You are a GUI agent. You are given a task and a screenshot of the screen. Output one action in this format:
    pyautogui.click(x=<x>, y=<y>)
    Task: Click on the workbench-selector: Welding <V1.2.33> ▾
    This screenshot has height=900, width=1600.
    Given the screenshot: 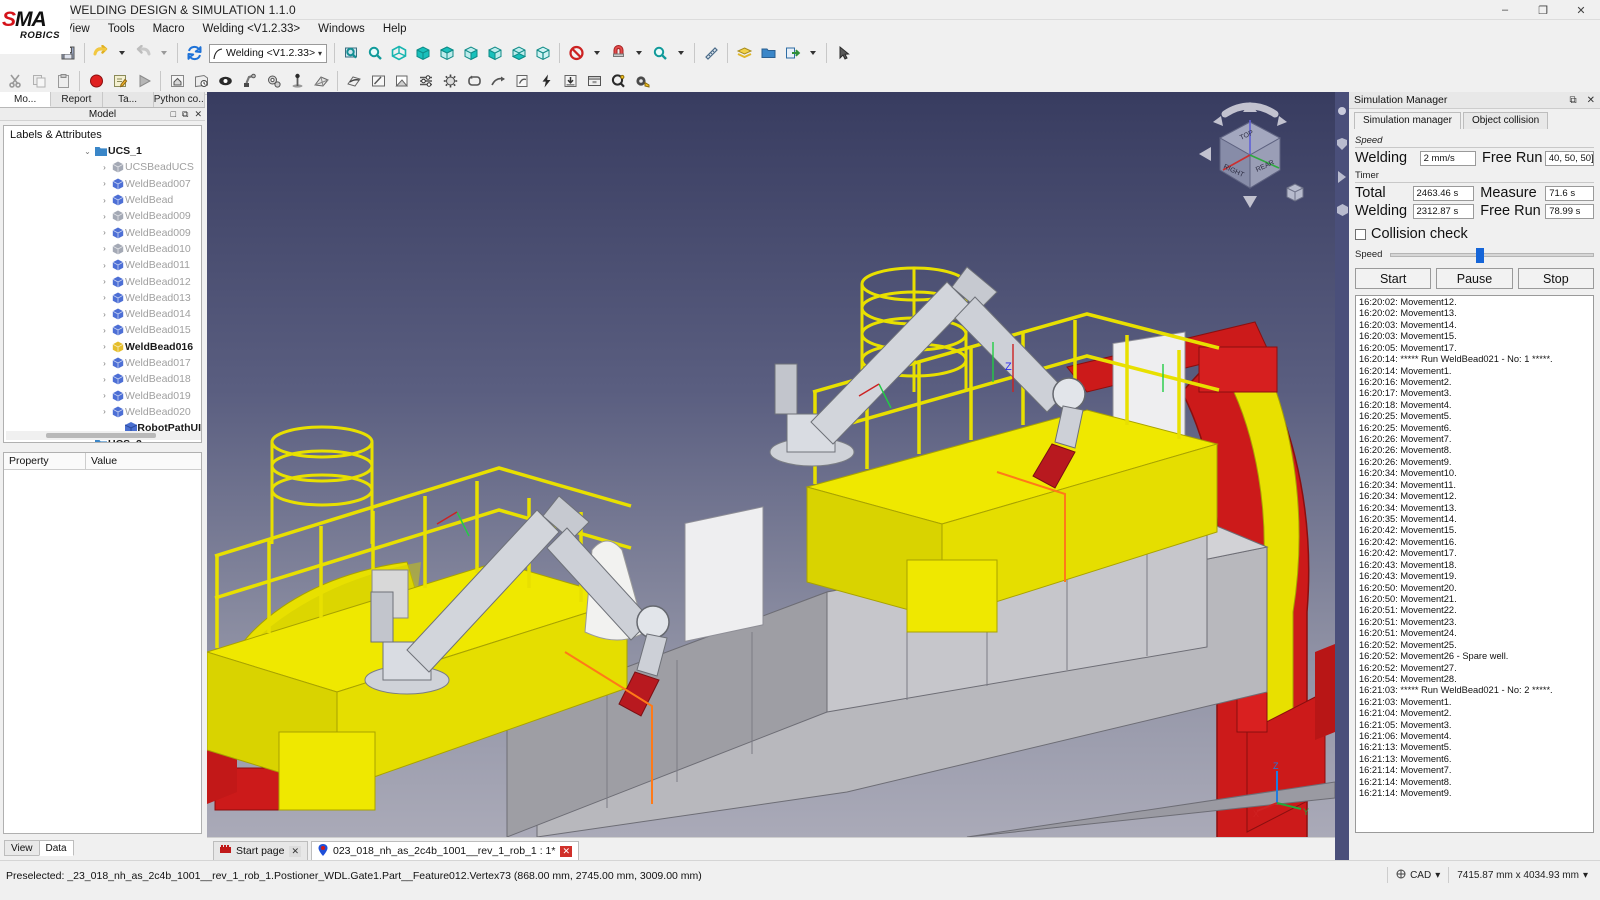 What is the action you would take?
    pyautogui.click(x=268, y=53)
    